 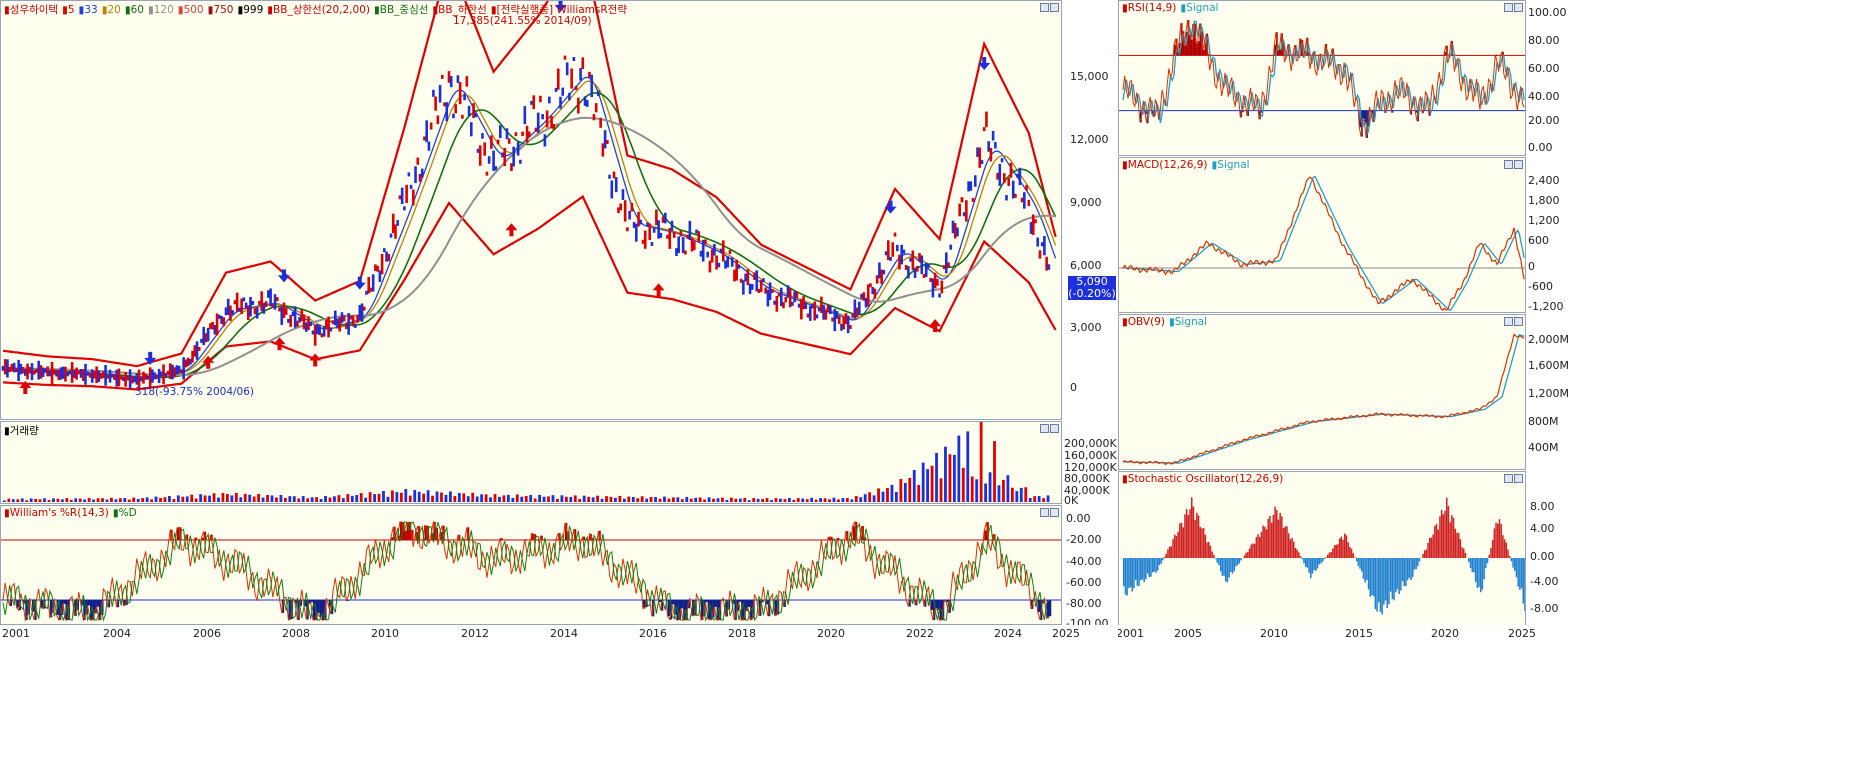 I want to click on x-tick-label: 2001, so click(x=1131, y=633).